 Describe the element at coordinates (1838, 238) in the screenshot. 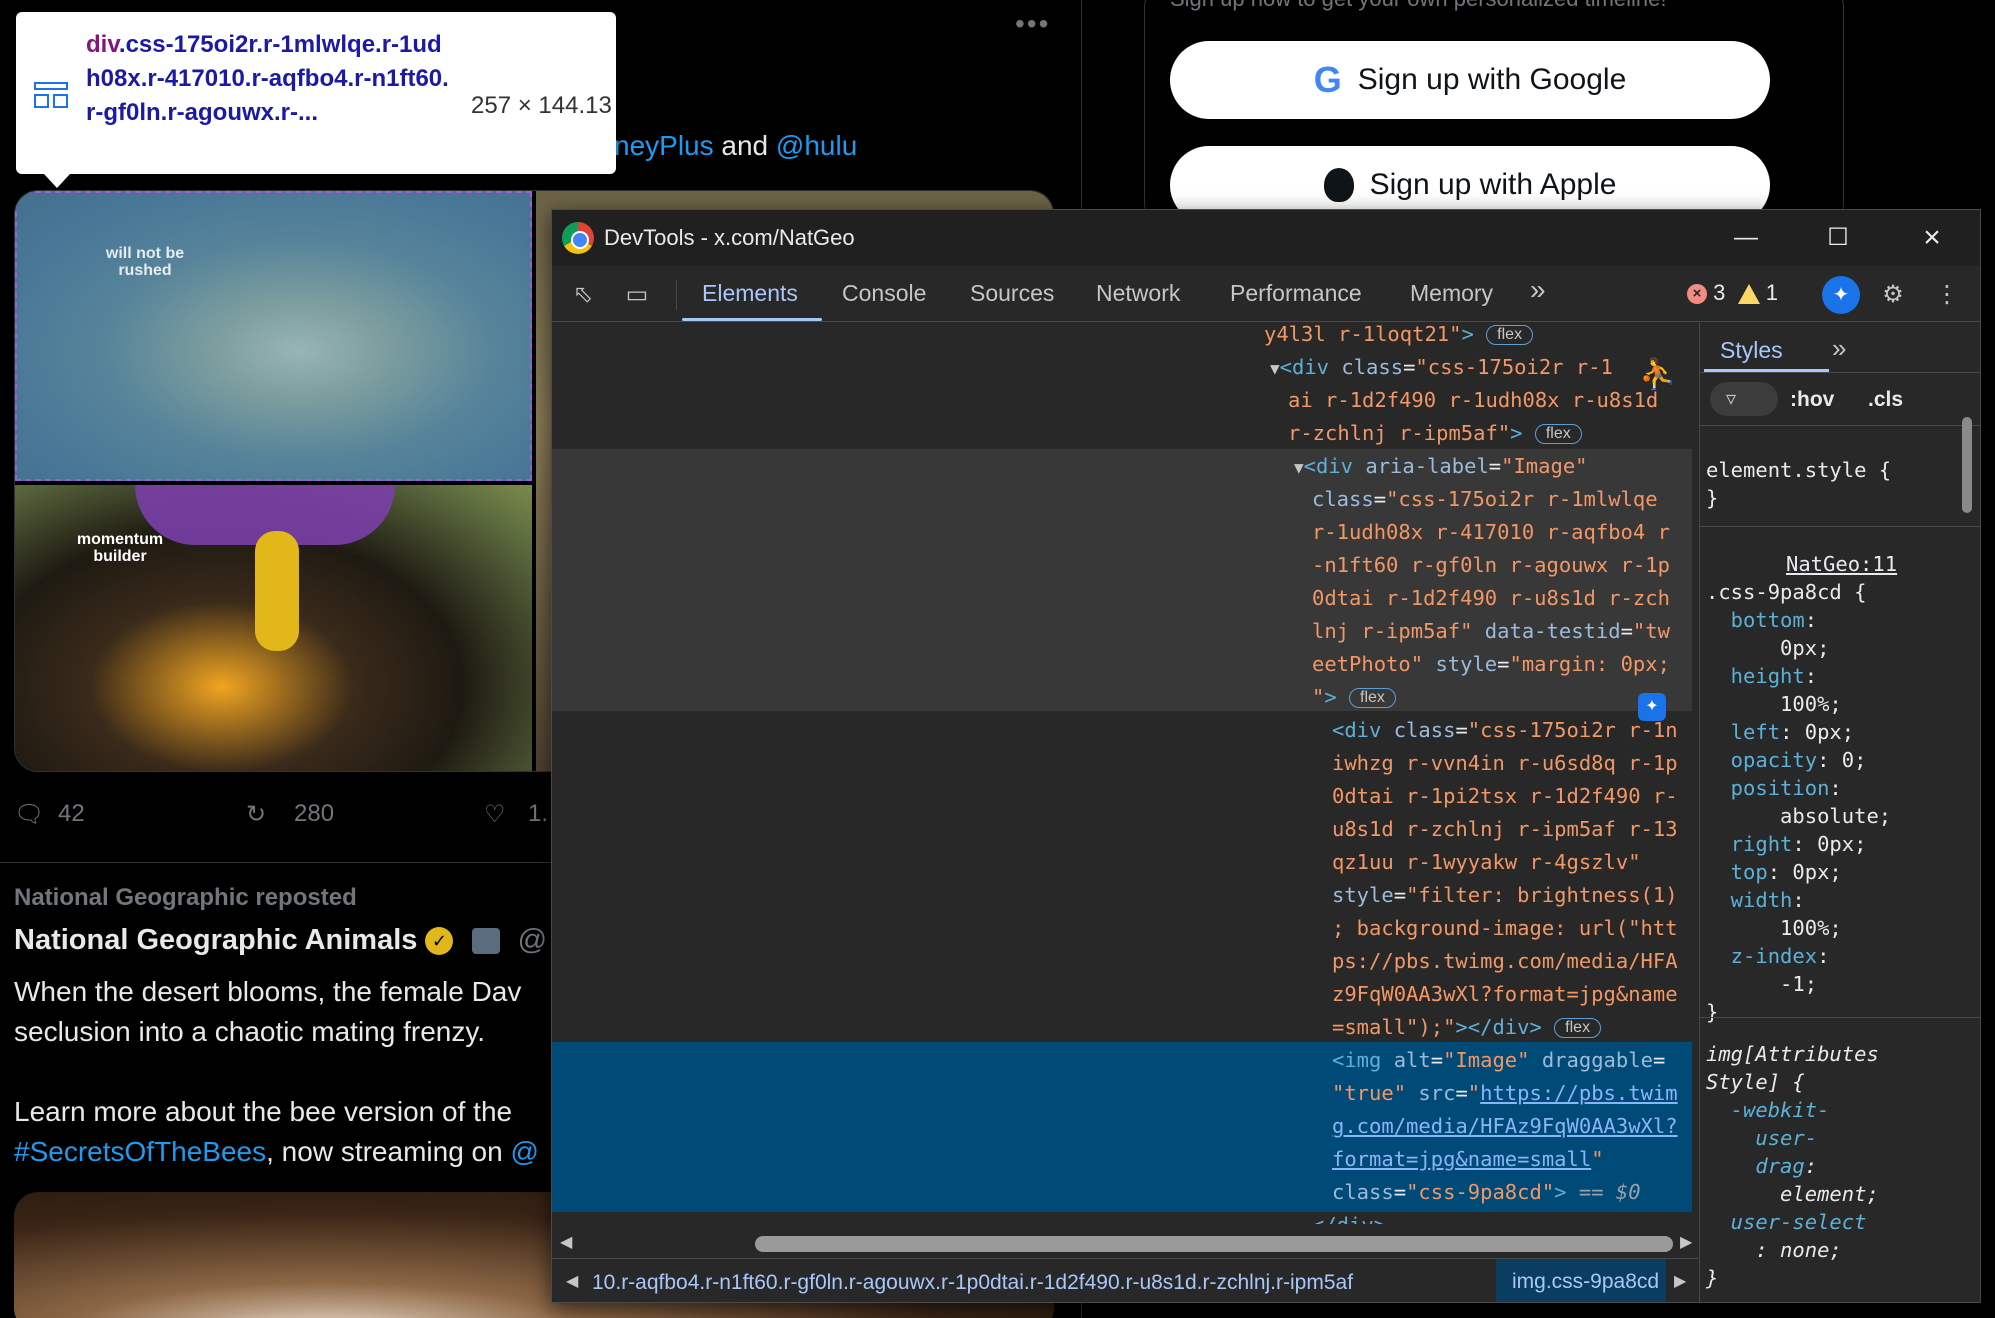

I see `maximize-icon: ☐` at that location.